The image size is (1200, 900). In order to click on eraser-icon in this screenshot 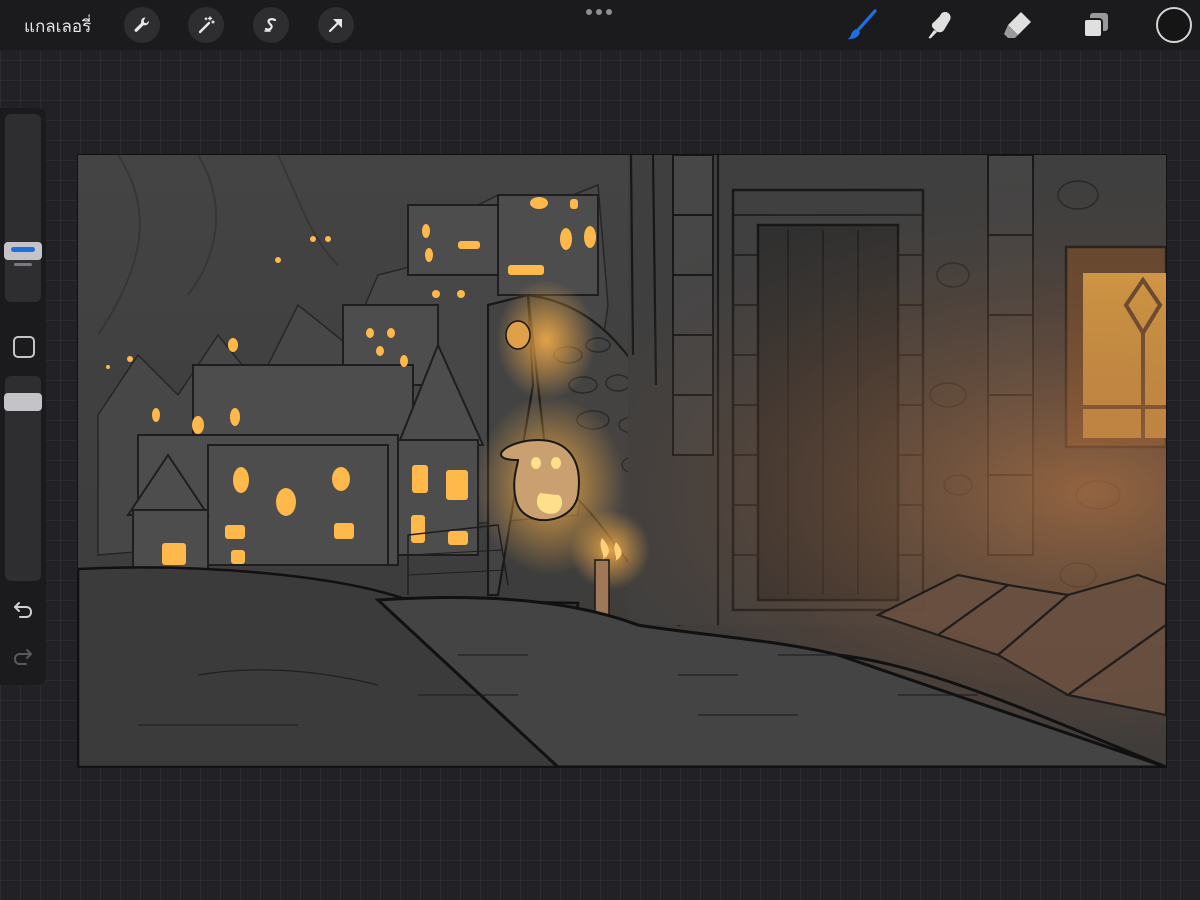, I will do `click(1017, 25)`.